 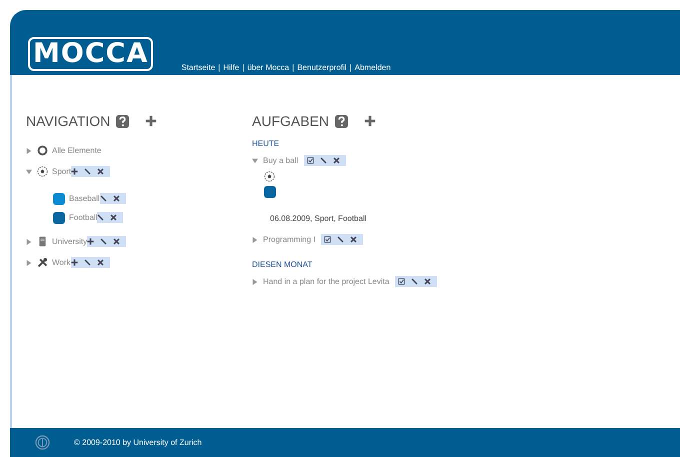 I want to click on nav-link: über Mocca, so click(x=268, y=67).